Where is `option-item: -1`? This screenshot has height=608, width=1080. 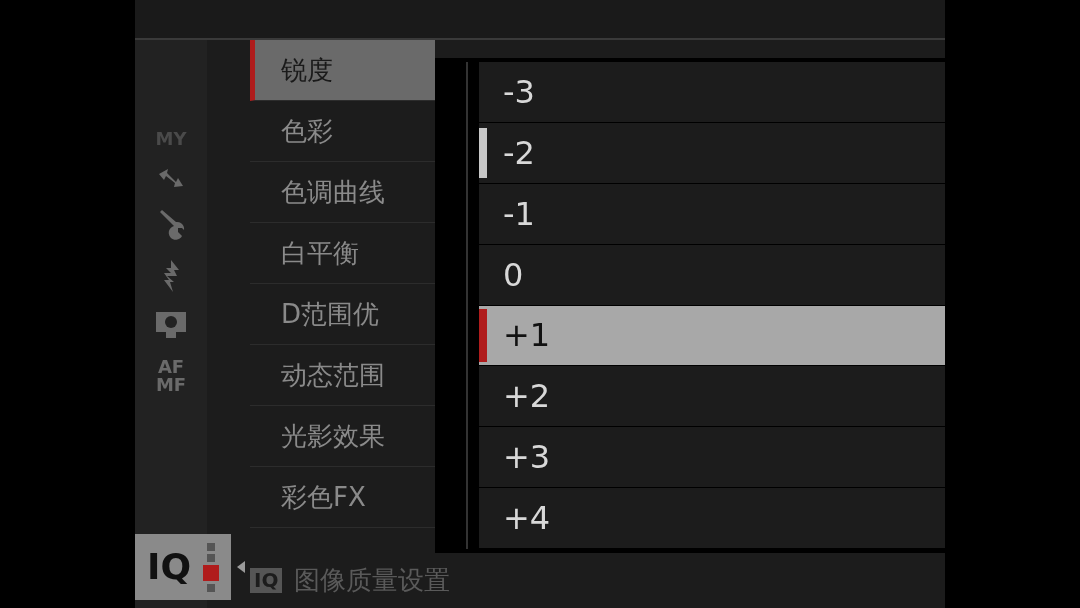
option-item: -1 is located at coordinates (712, 213).